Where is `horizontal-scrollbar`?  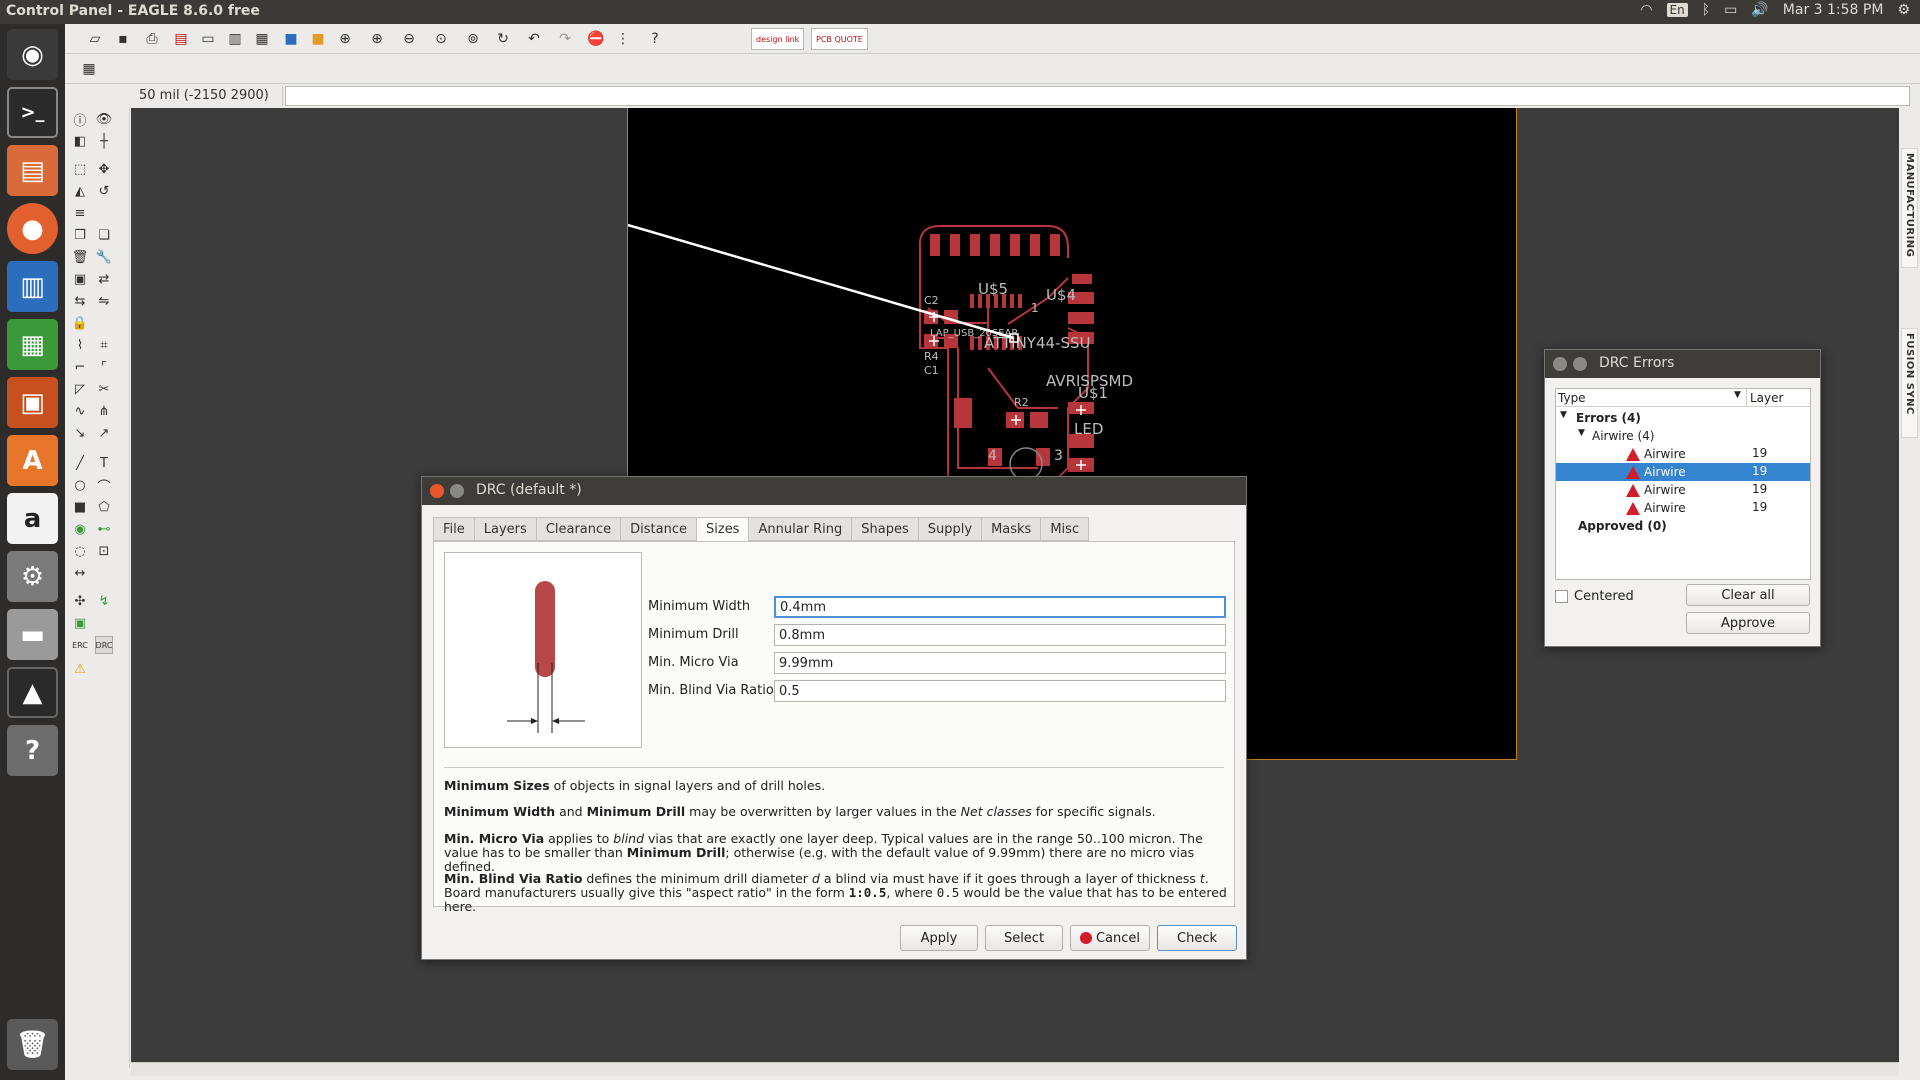 horizontal-scrollbar is located at coordinates (1015, 1069).